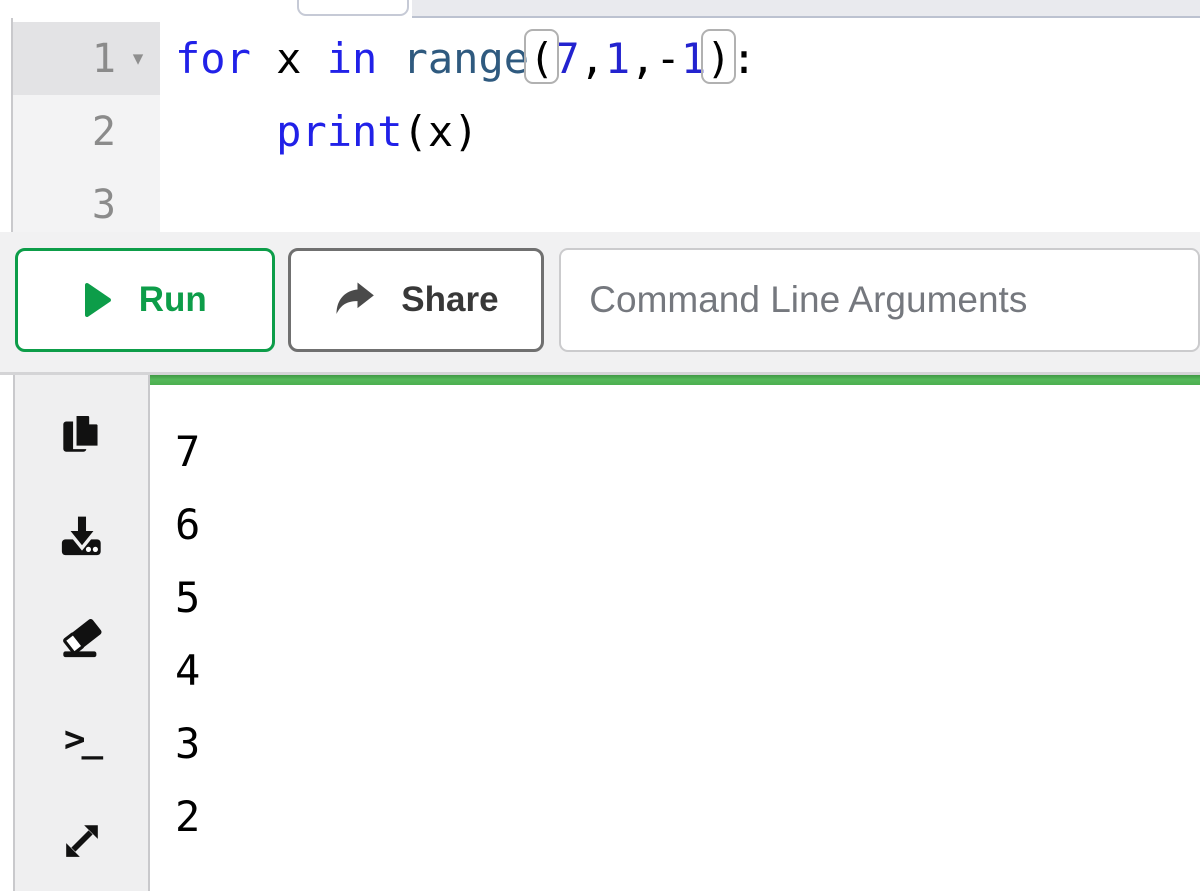 The image size is (1200, 891). What do you see at coordinates (687, 58) in the screenshot?
I see `code-line: for x in range(7,1,-1):` at bounding box center [687, 58].